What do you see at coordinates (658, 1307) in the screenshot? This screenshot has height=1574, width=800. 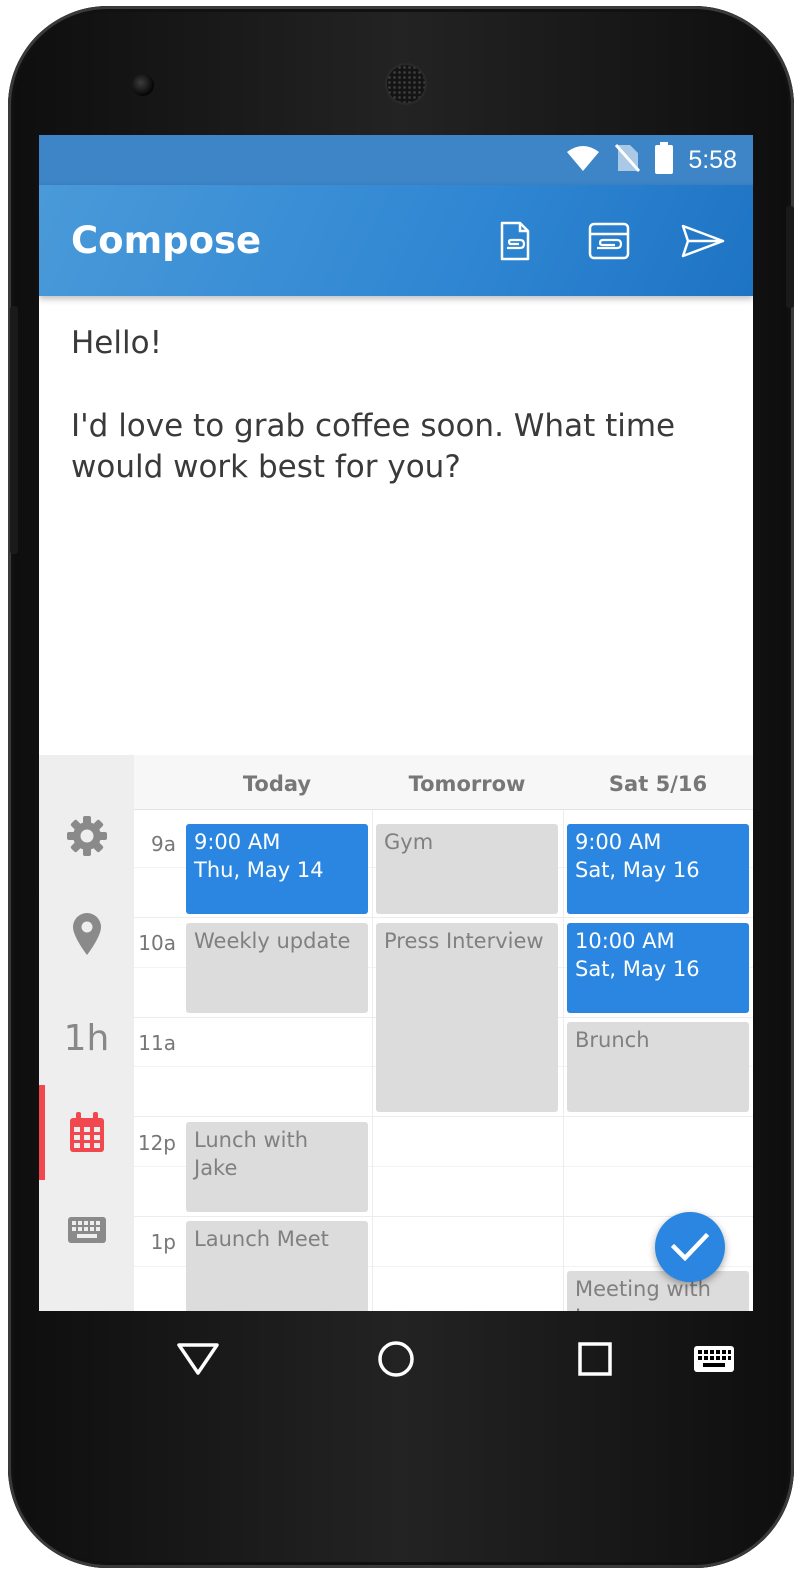 I see `event-title-cont: Jess` at bounding box center [658, 1307].